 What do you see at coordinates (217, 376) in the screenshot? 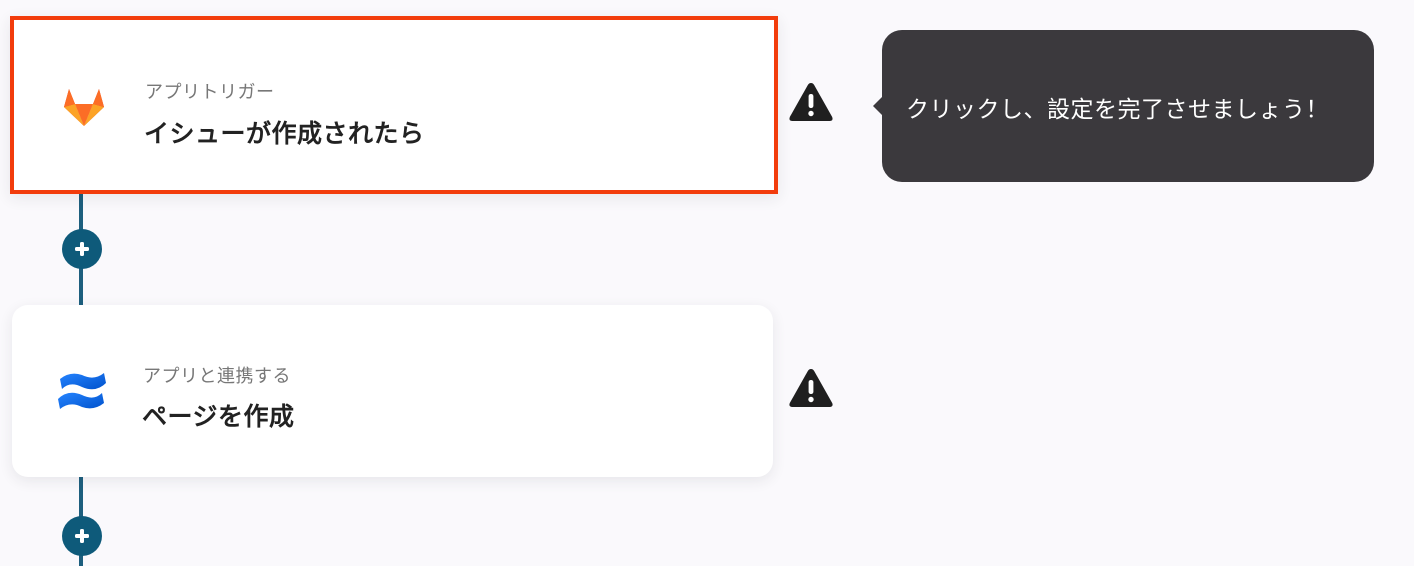
I see `step-type-label: アプリと連携する` at bounding box center [217, 376].